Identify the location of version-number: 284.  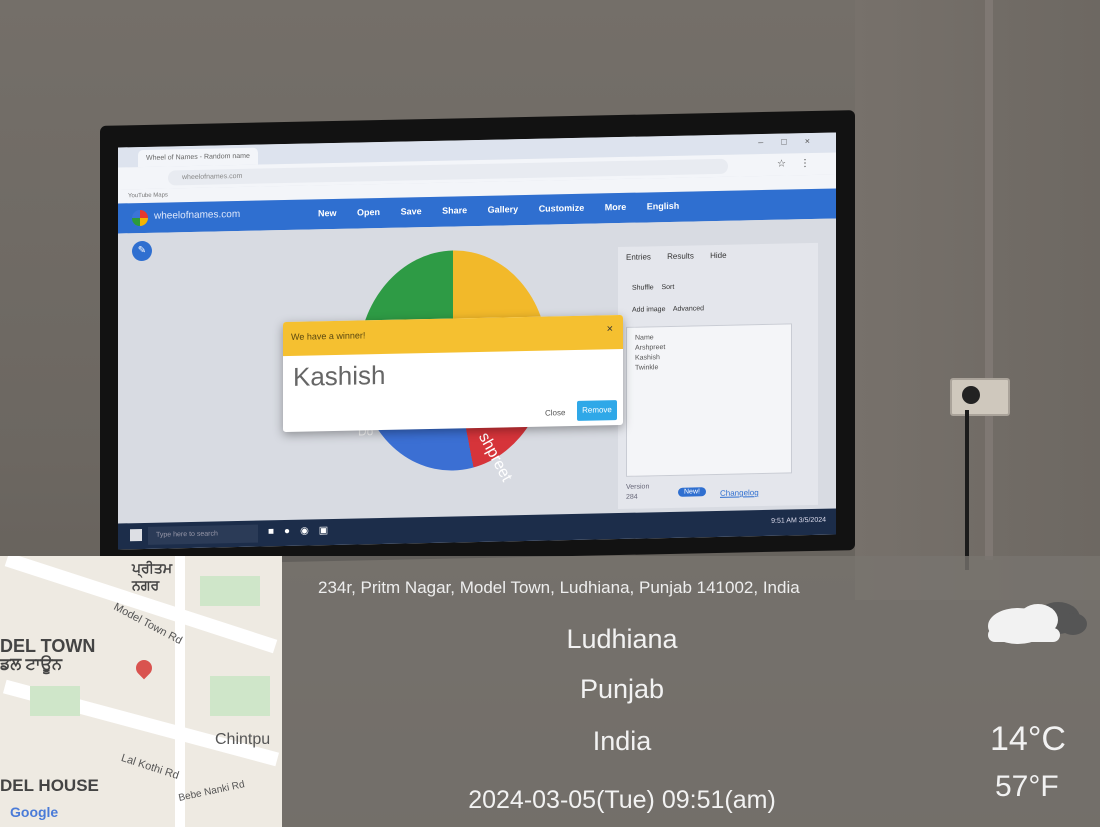
(632, 497).